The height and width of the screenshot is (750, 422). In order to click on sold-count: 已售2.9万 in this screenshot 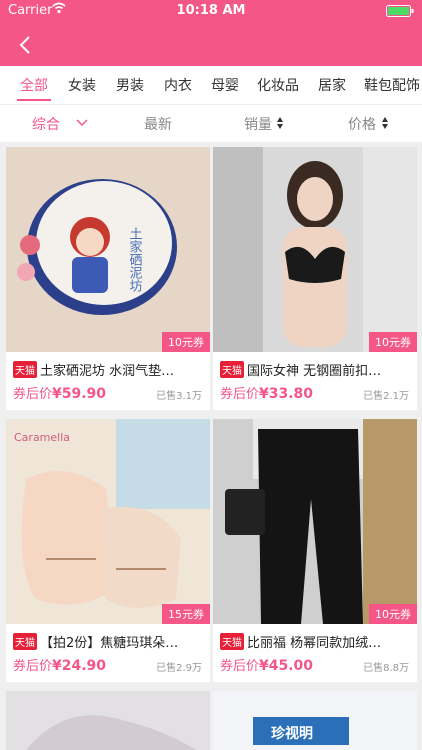, I will do `click(179, 668)`.